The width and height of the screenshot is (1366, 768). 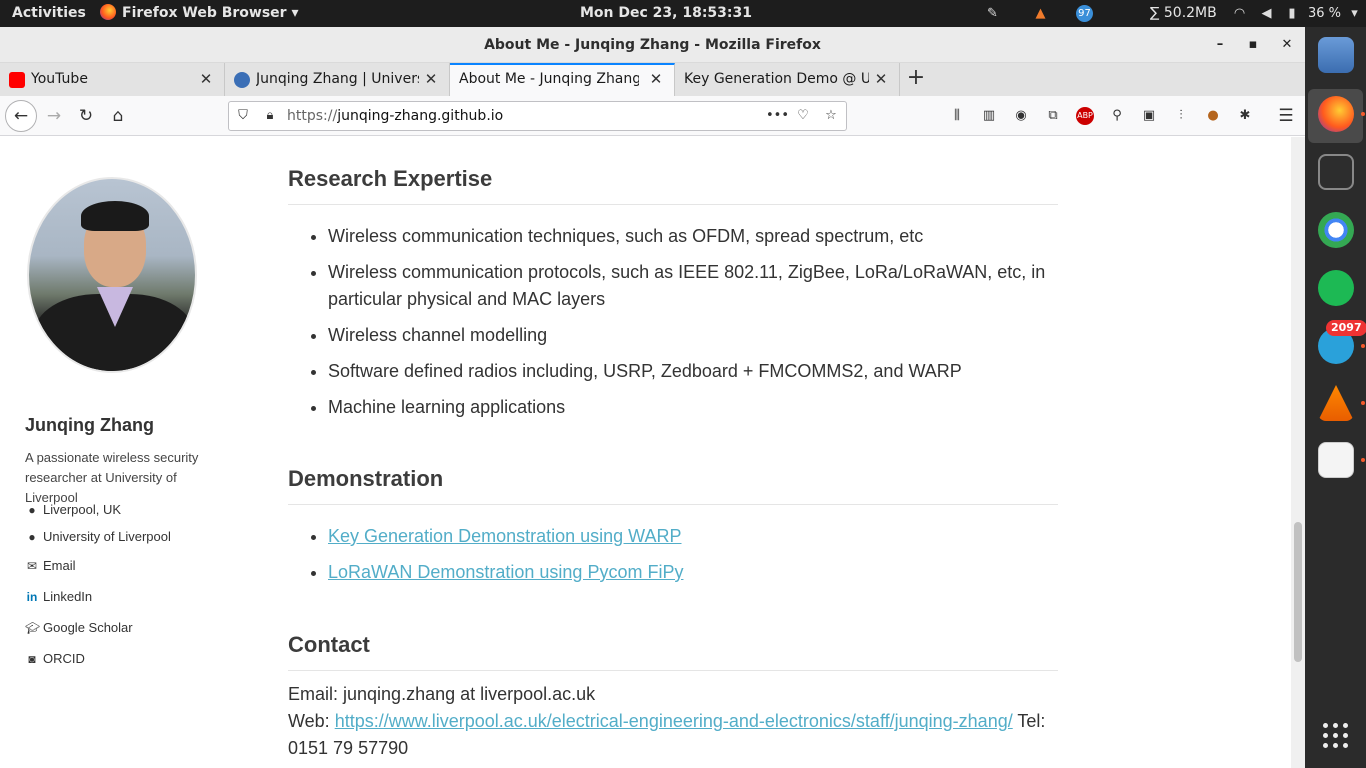 What do you see at coordinates (1298, 592) in the screenshot?
I see `scrollbar-thumb` at bounding box center [1298, 592].